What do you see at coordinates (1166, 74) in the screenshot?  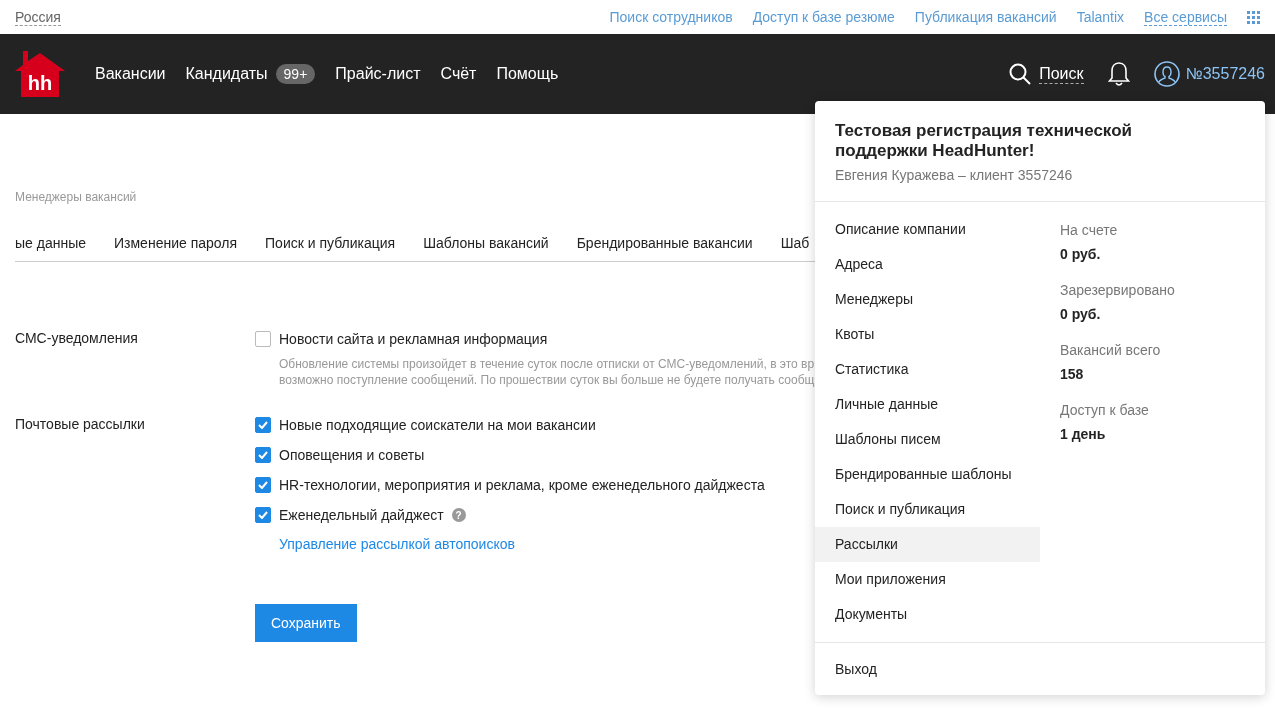 I see `user-icon` at bounding box center [1166, 74].